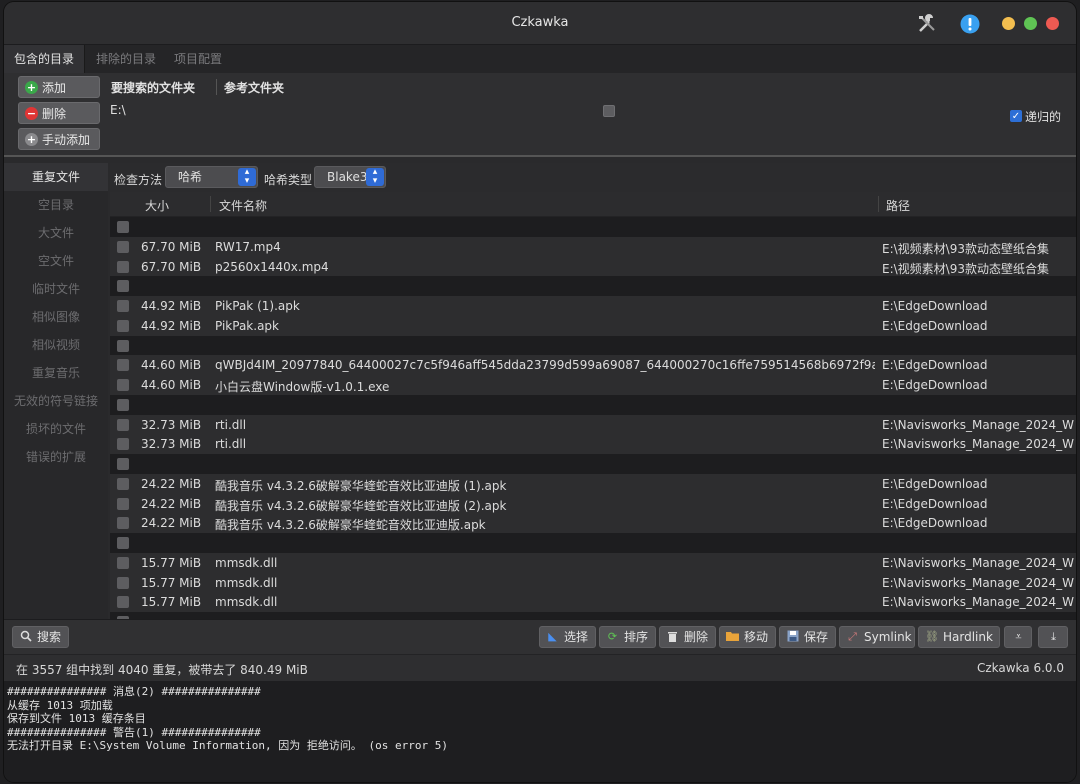  I want to click on file-size: 44.92 MiB, so click(171, 325).